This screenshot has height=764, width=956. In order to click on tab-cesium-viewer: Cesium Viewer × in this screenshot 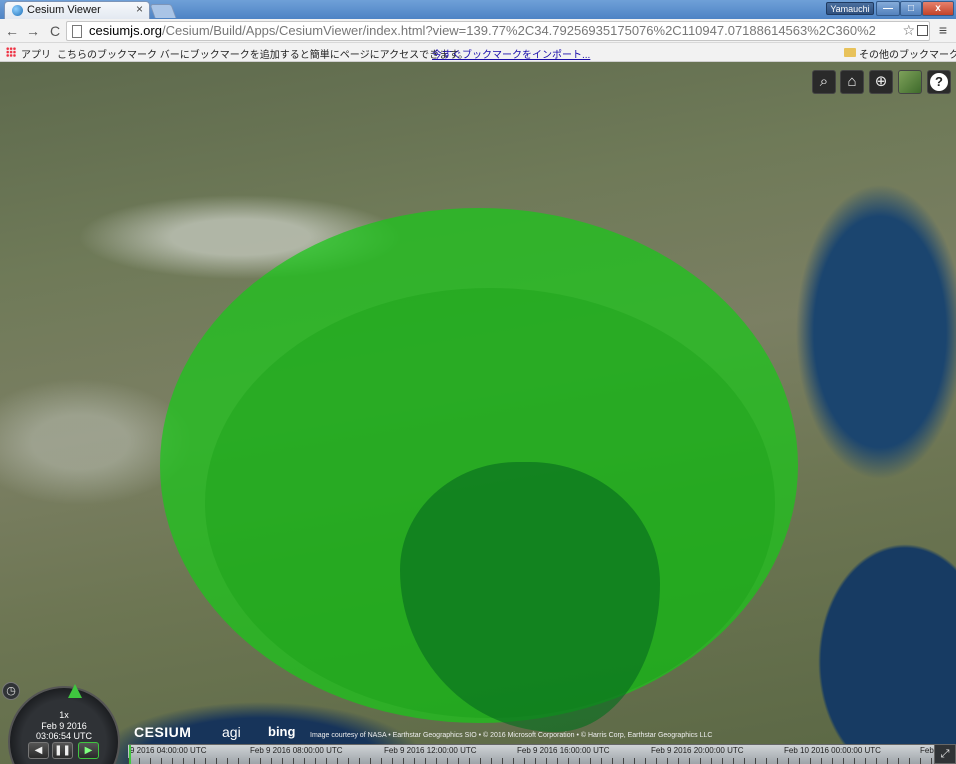, I will do `click(77, 10)`.